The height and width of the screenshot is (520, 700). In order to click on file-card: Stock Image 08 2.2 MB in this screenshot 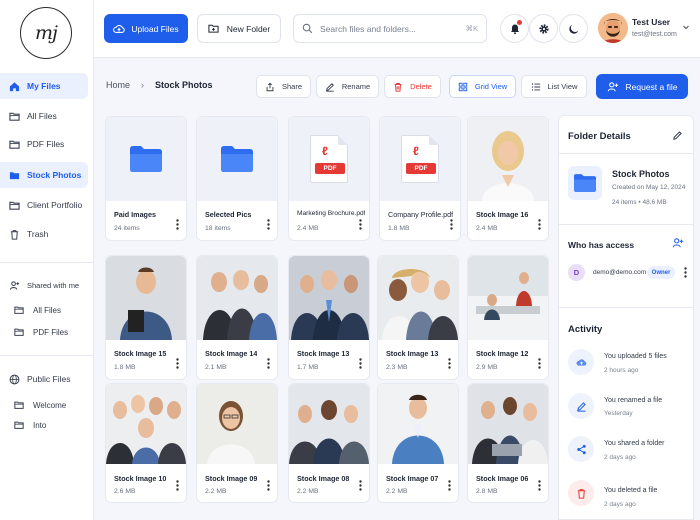, I will do `click(329, 443)`.